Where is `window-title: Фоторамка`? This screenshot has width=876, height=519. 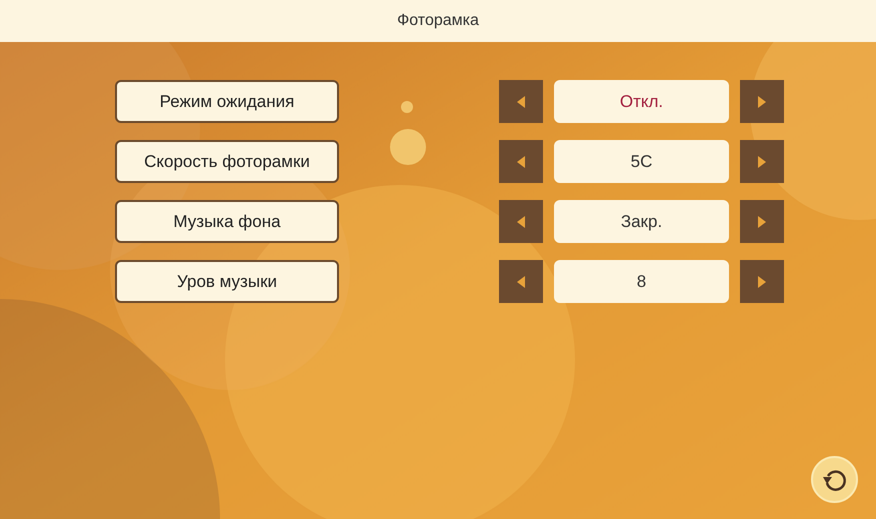
window-title: Фоторамка is located at coordinates (438, 21).